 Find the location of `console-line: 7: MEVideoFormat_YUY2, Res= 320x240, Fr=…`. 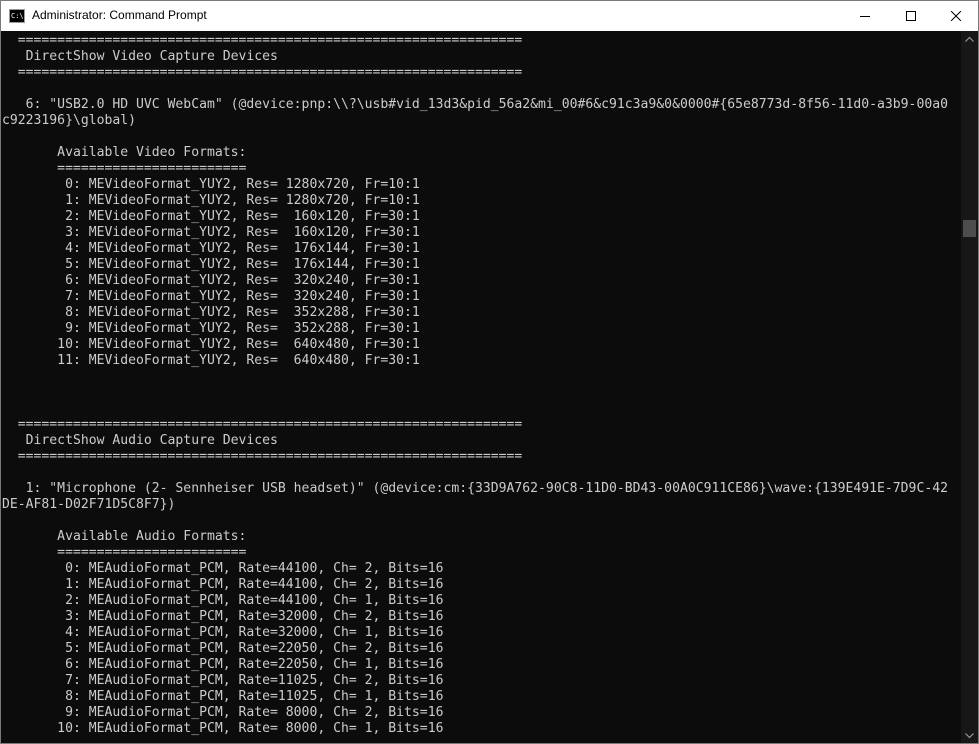

console-line: 7: MEVideoFormat_YUY2, Res= 320x240, Fr=… is located at coordinates (211, 296).